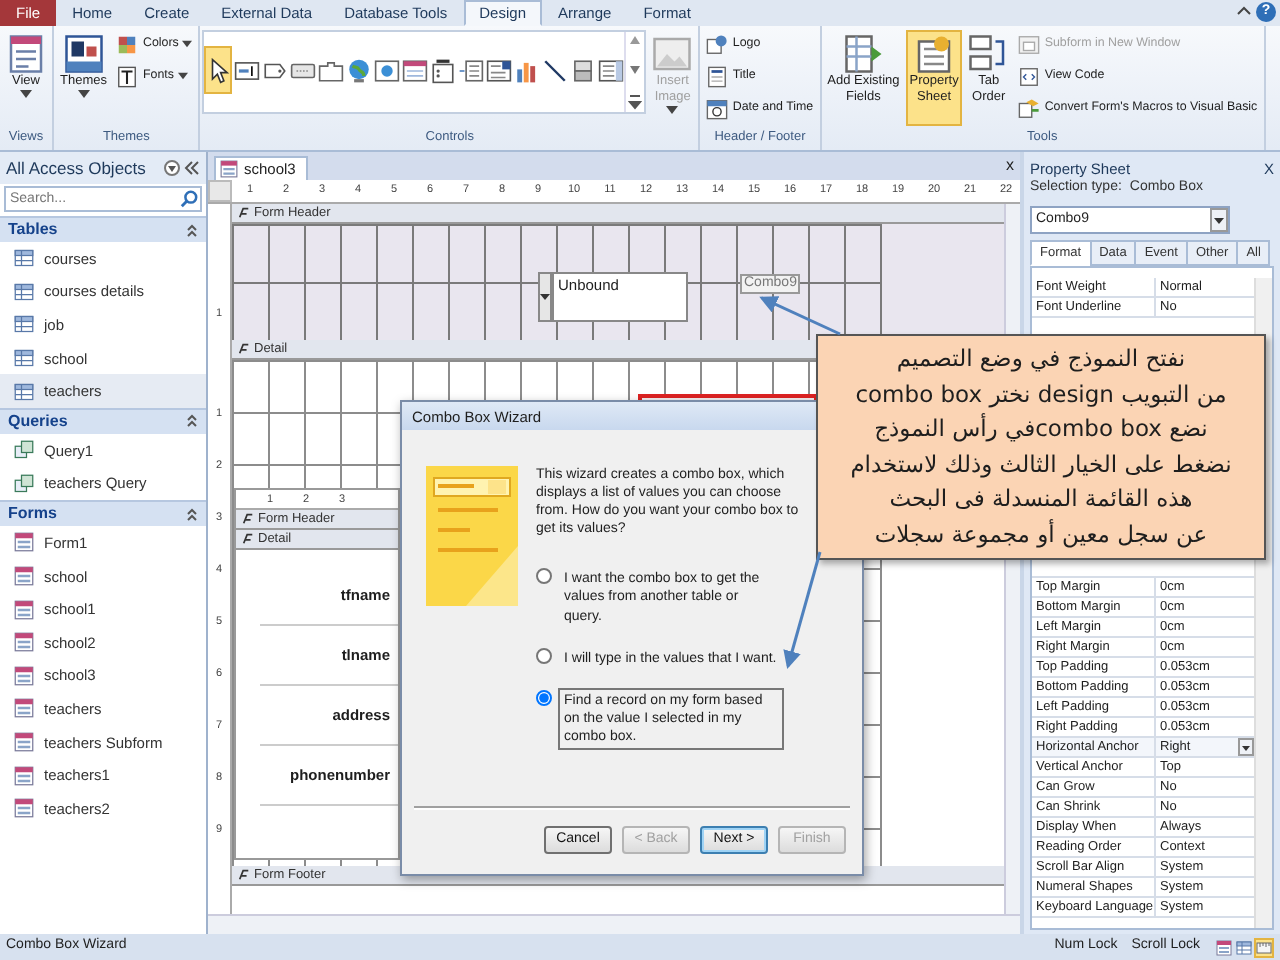 The height and width of the screenshot is (960, 1280). What do you see at coordinates (77, 168) in the screenshot?
I see `pane-title: All Access Objects` at bounding box center [77, 168].